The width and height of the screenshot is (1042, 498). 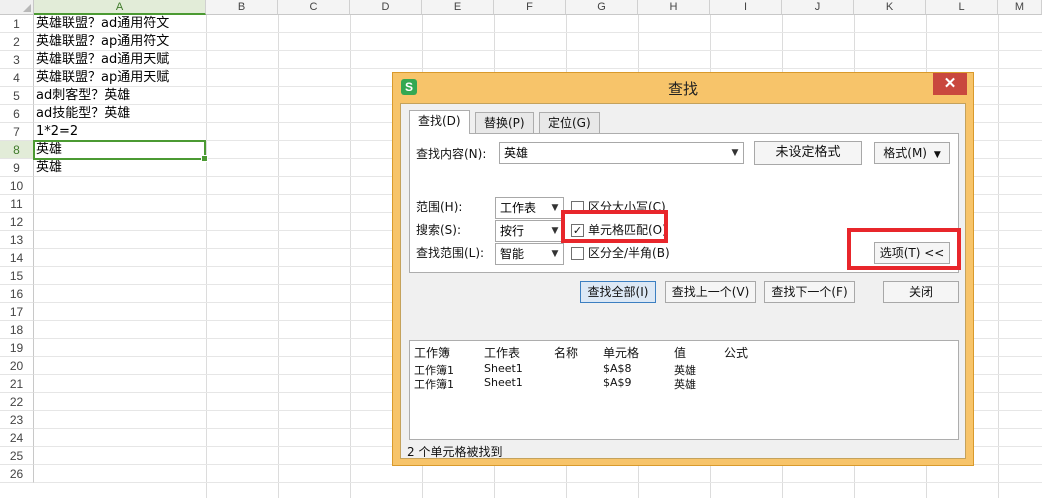 What do you see at coordinates (566, 352) in the screenshot?
I see `results-header-name: 名称` at bounding box center [566, 352].